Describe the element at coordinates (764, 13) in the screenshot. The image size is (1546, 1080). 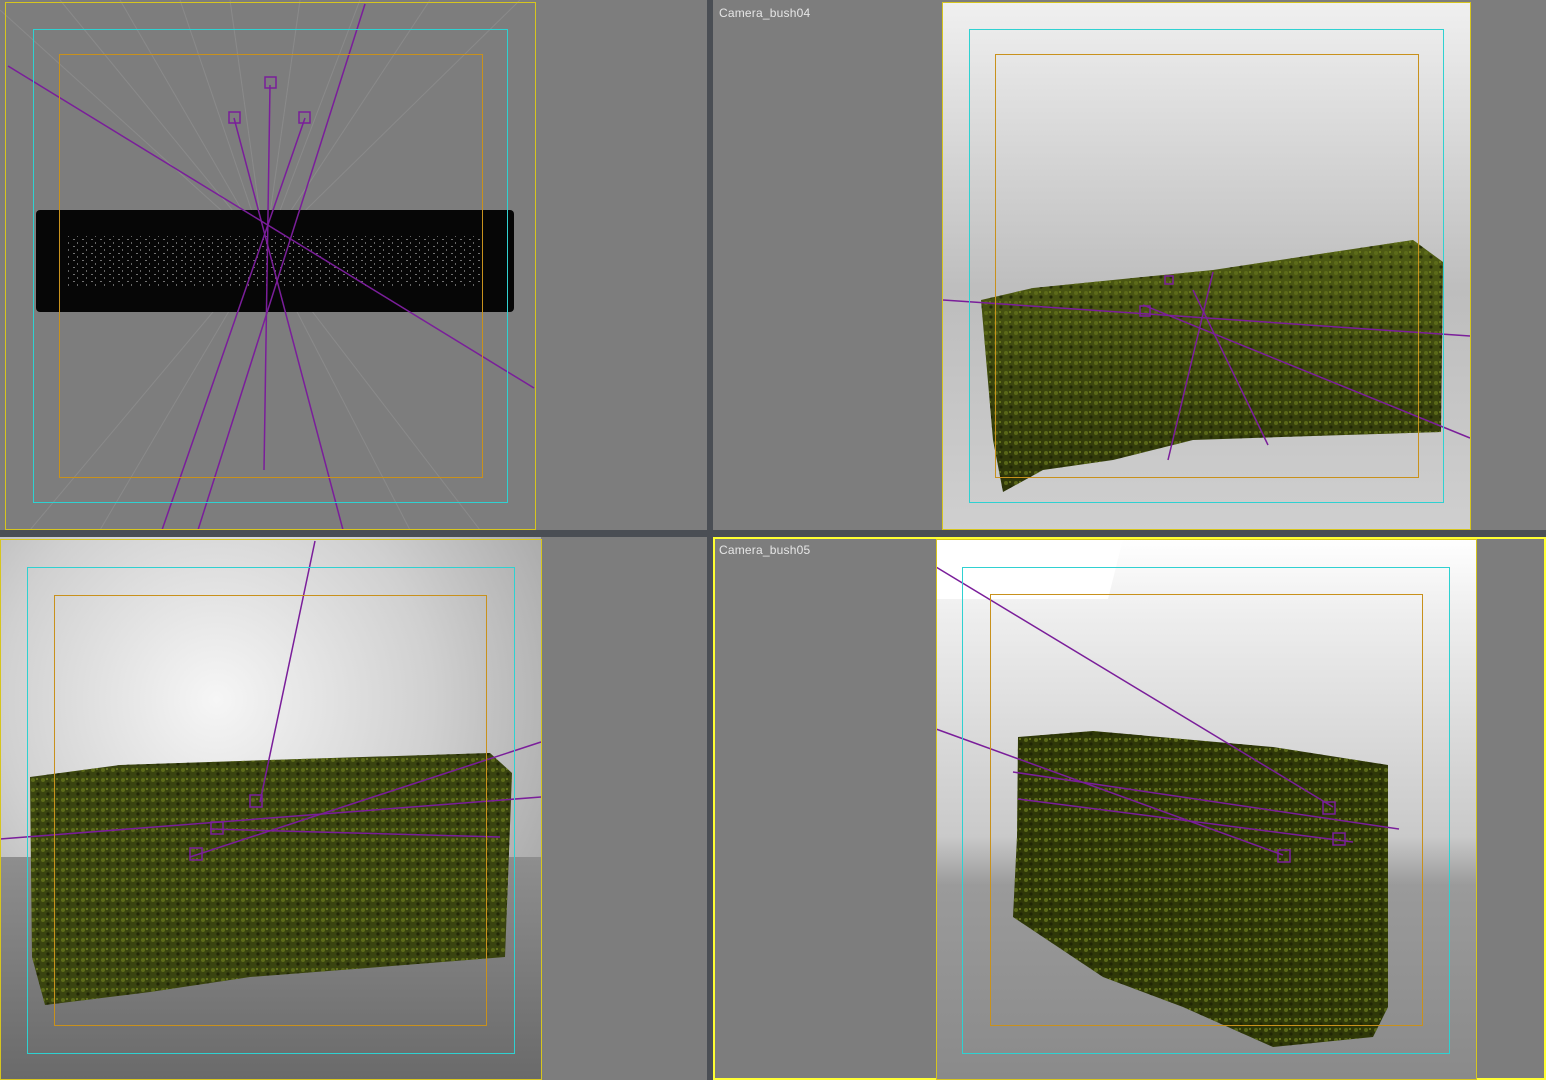
I see `viewport-label: Camera_bush04` at that location.